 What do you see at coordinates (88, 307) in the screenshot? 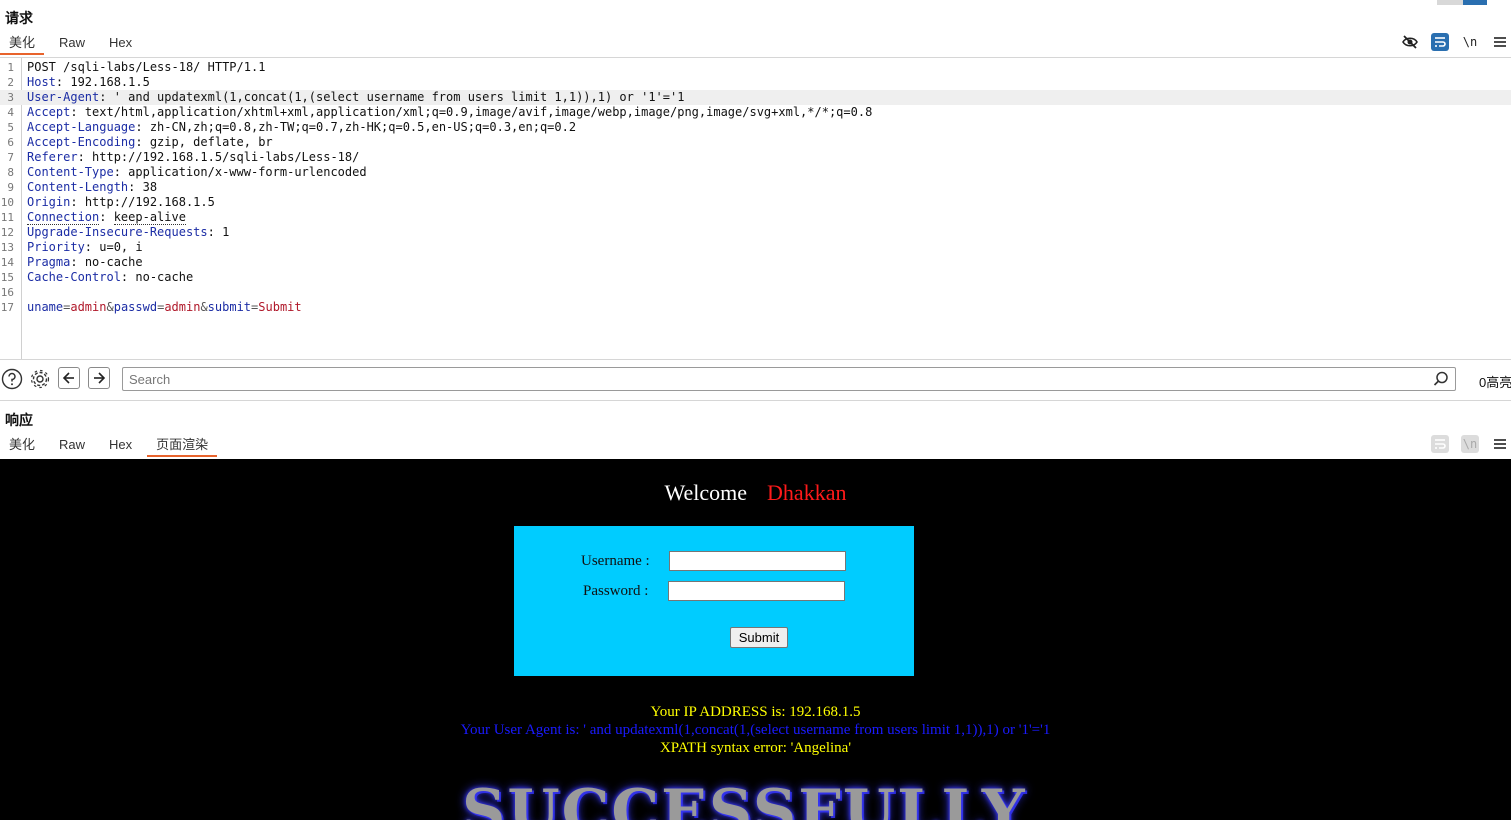
I see `param-value: admin` at bounding box center [88, 307].